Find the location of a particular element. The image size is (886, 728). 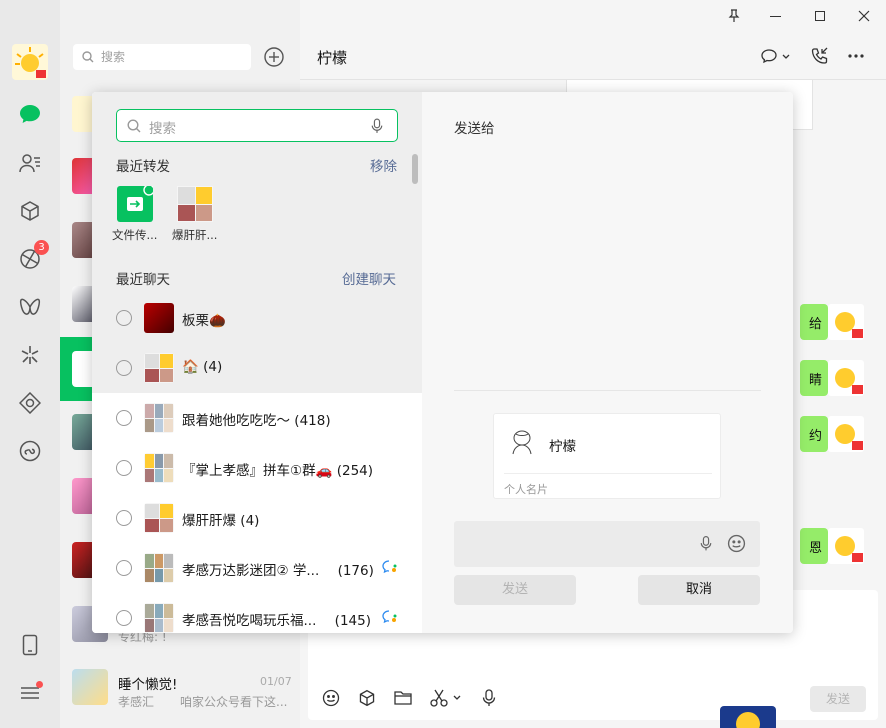

file-transfer-icon is located at coordinates (135, 204).